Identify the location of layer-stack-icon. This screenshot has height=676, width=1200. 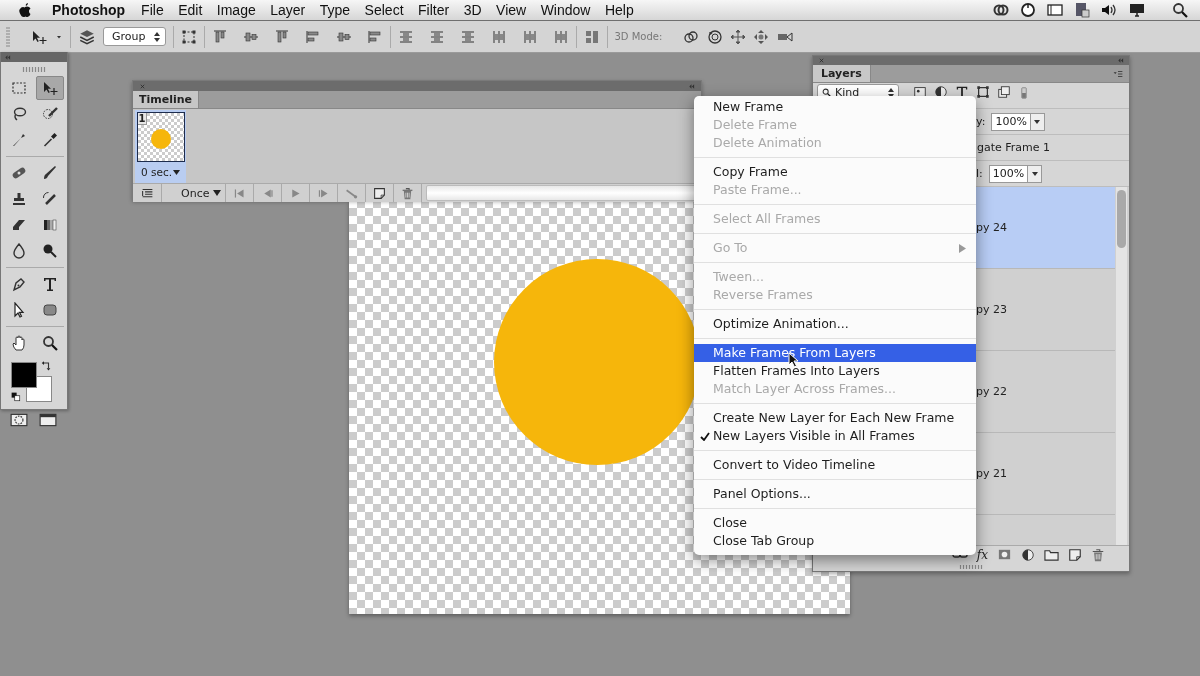
(87, 36).